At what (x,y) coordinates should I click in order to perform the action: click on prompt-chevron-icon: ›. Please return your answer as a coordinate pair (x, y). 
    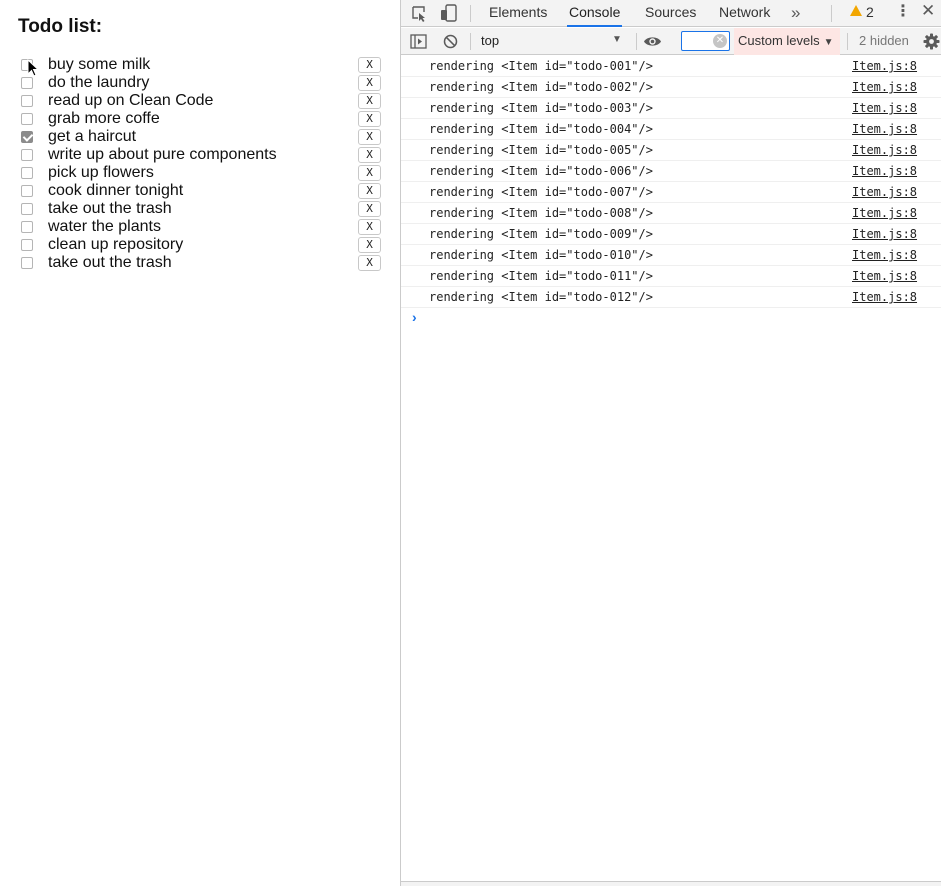
    Looking at the image, I should click on (414, 317).